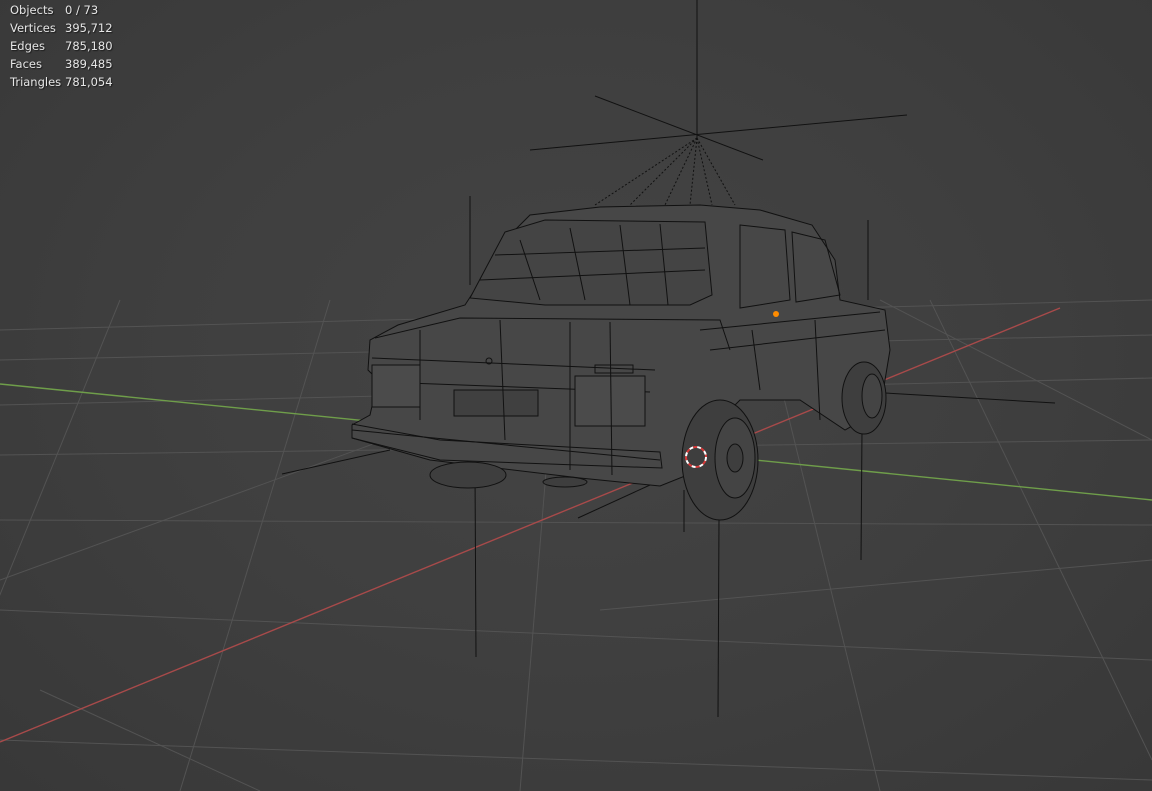  I want to click on stat-edges: Edges 785,180, so click(61, 46).